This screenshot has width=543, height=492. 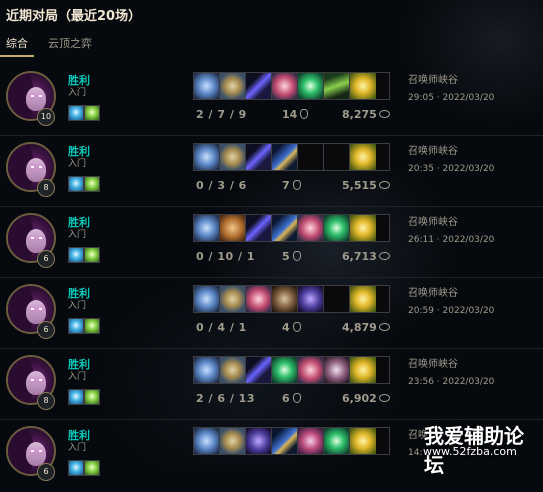 What do you see at coordinates (70, 44) in the screenshot?
I see `tab-tft: 云顶之弈` at bounding box center [70, 44].